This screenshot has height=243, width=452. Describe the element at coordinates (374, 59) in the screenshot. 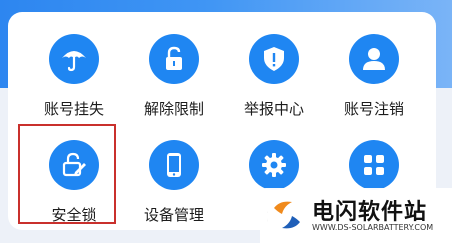

I see `user-icon` at that location.